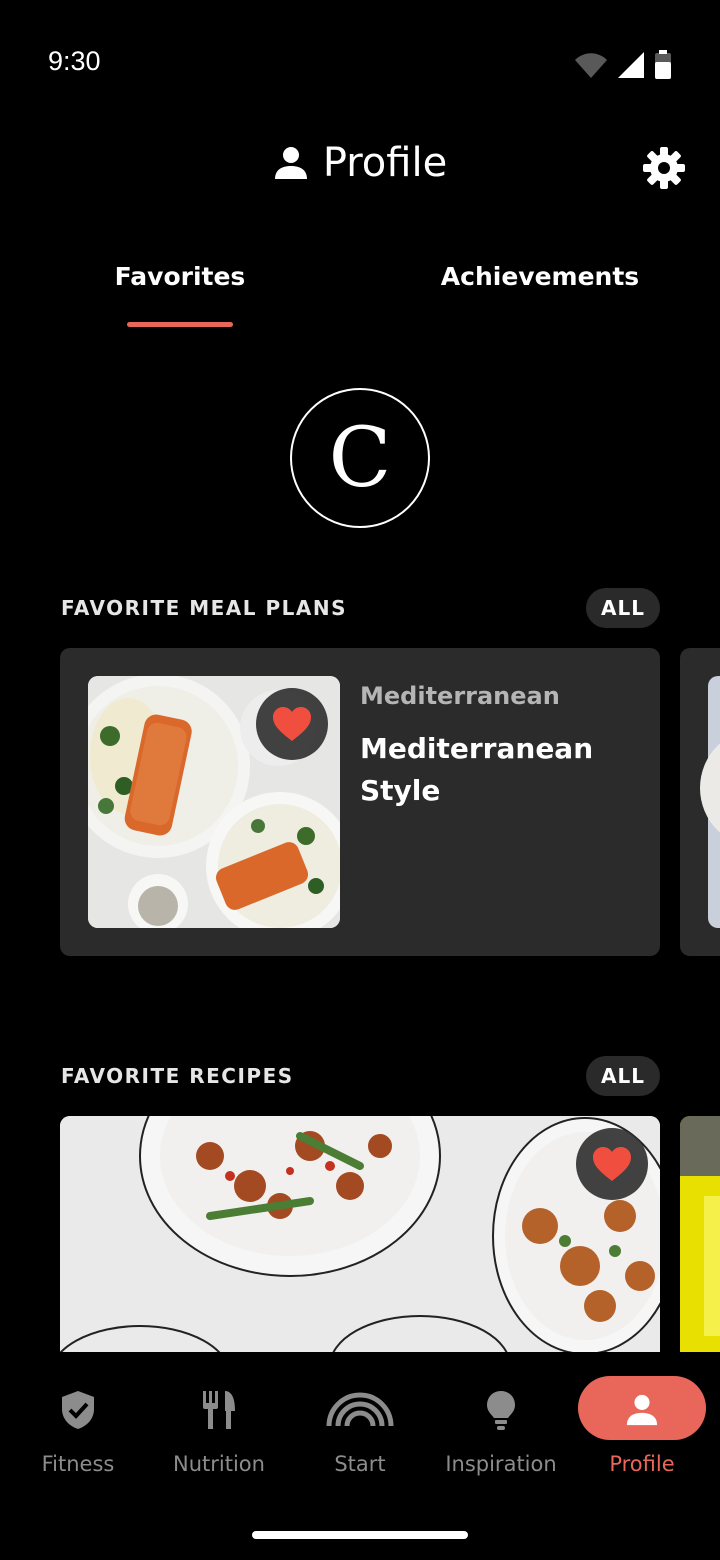 This screenshot has height=1560, width=720. Describe the element at coordinates (663, 64) in the screenshot. I see `battery-icon` at that location.